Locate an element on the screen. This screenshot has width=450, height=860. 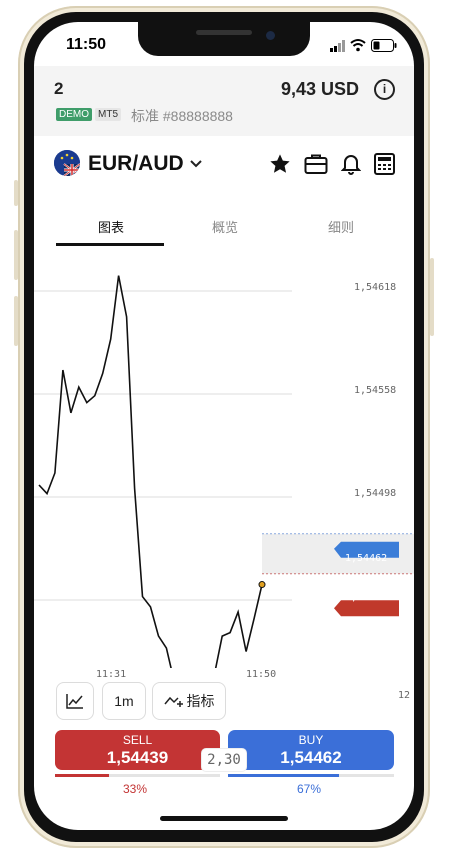
buy-price: 1,54462 is located at coordinates (311, 757).